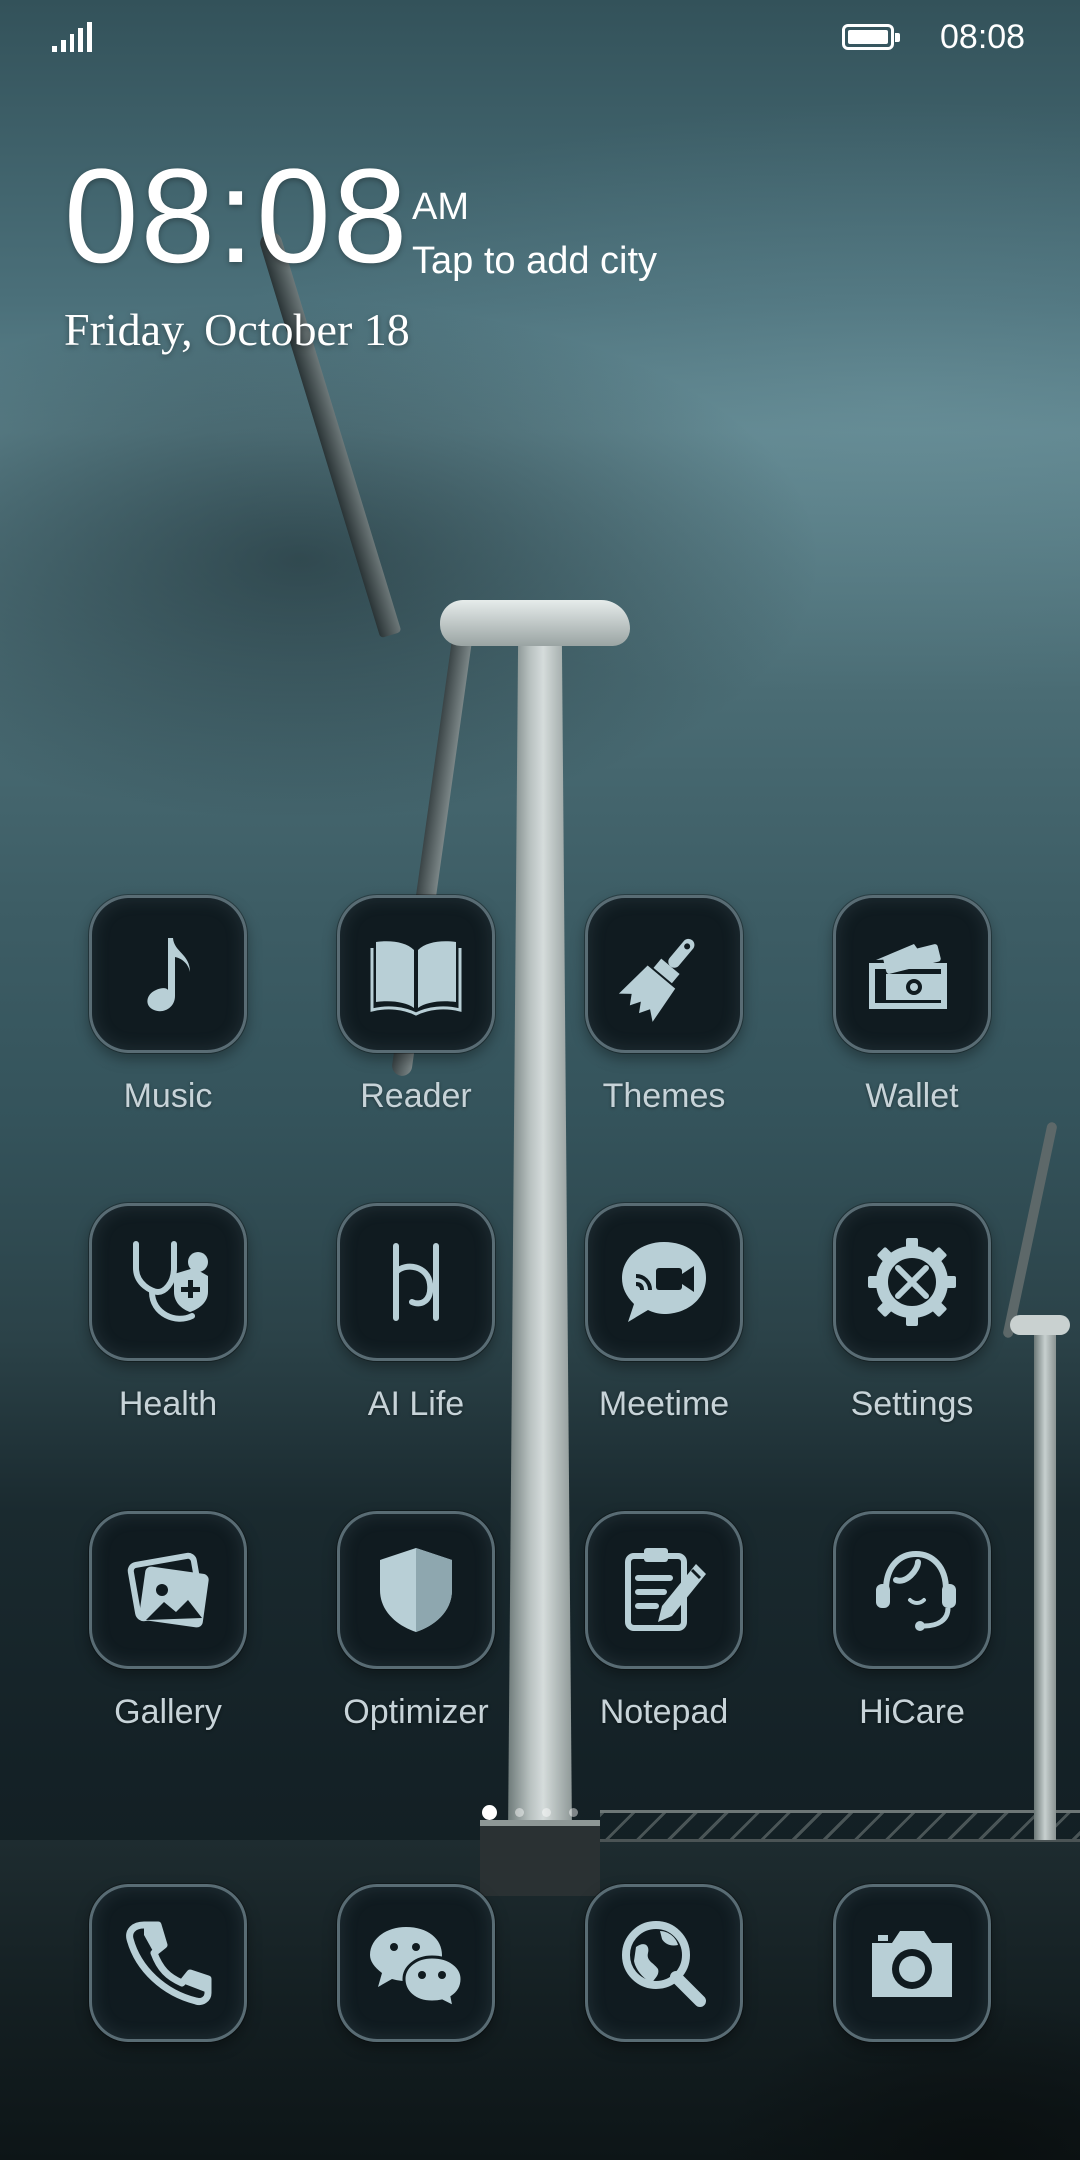  What do you see at coordinates (417, 1968) in the screenshot?
I see `chat-bubbles-icon` at bounding box center [417, 1968].